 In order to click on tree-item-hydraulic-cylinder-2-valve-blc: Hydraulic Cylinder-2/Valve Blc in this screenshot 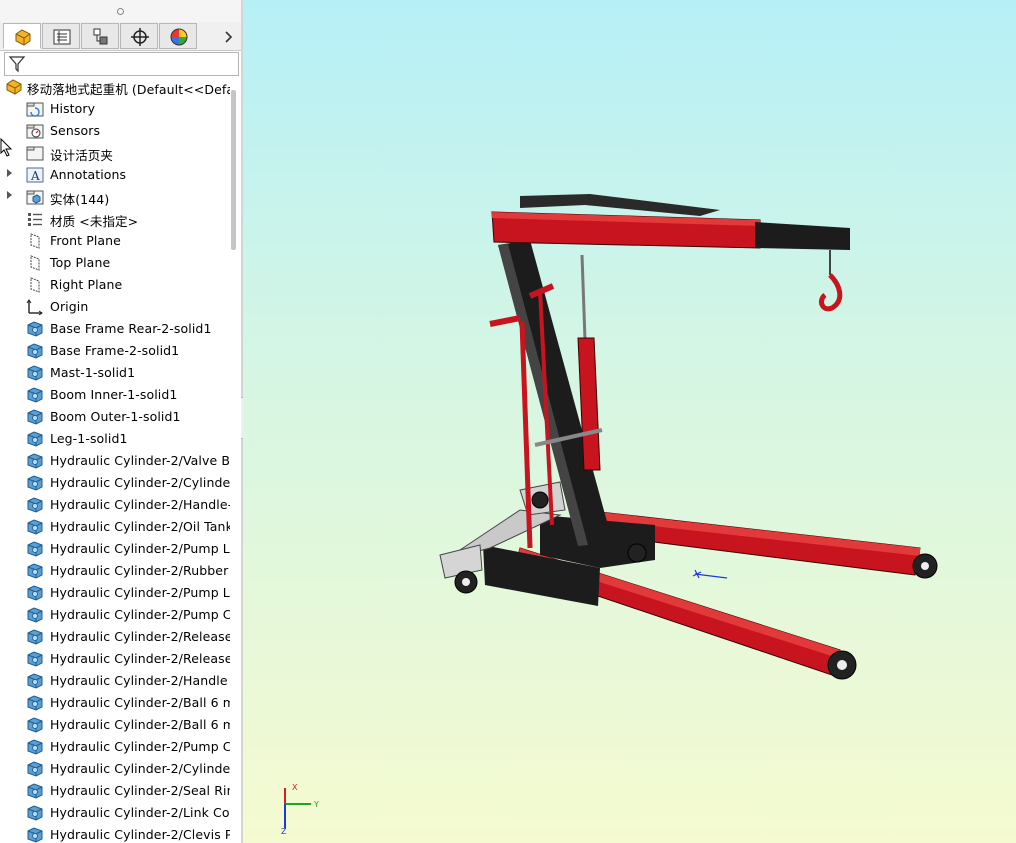, I will do `click(115, 461)`.